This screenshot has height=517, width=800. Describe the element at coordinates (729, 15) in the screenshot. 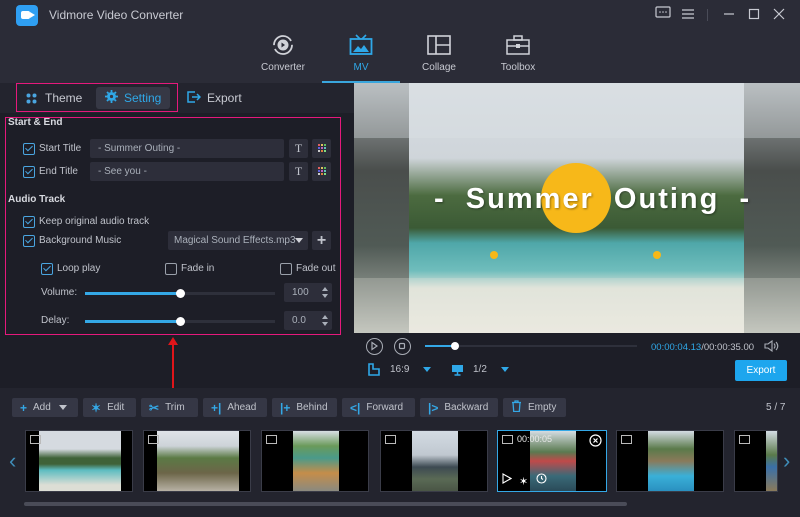

I see `minimize-icon` at that location.